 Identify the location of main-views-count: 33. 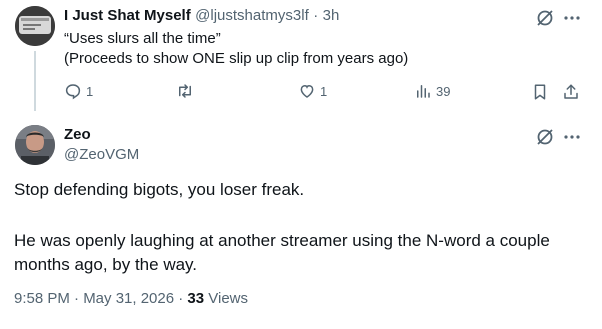
(196, 298).